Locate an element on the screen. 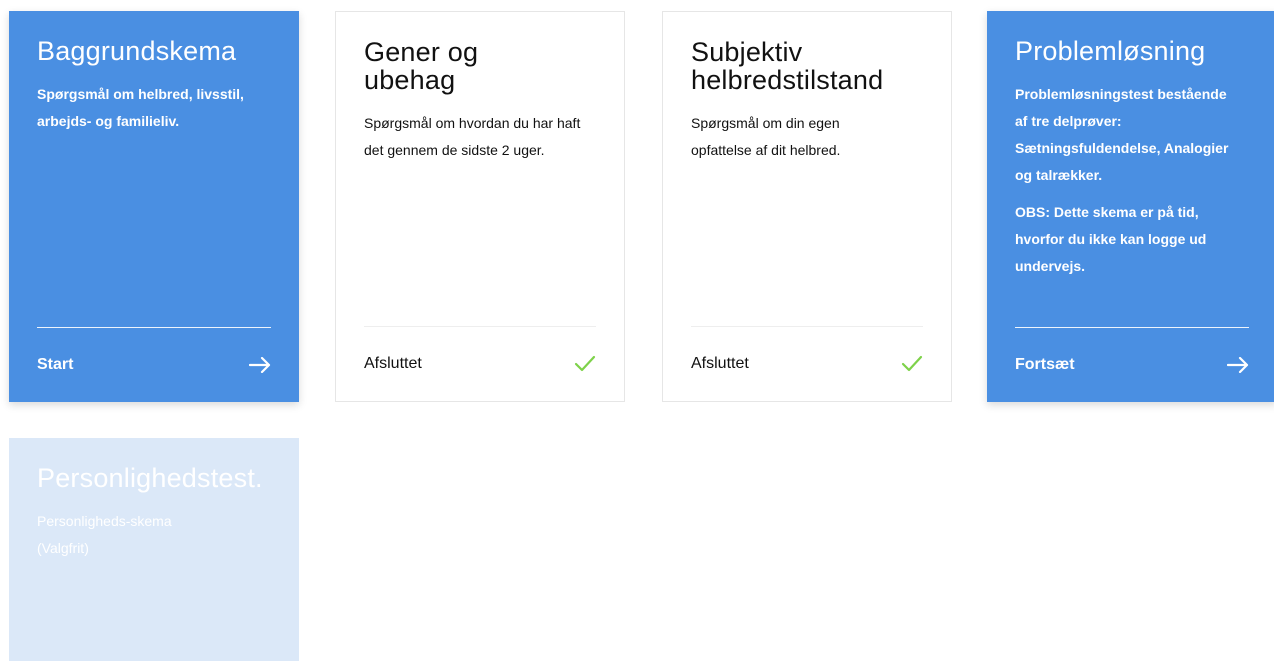 The width and height of the screenshot is (1274, 661). card-title: Problemløsning is located at coordinates (1110, 51).